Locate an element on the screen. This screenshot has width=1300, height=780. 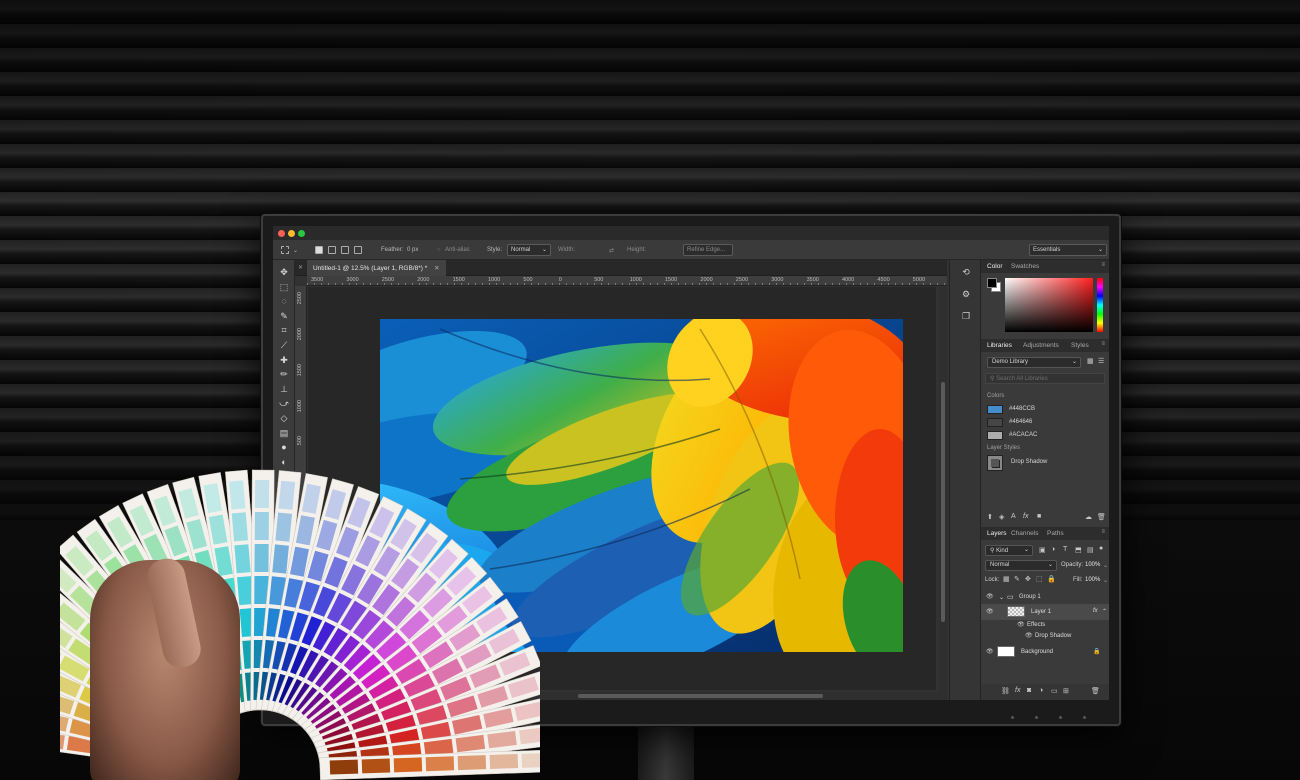
delete-layer-icon: 🗑 is located at coordinates (1095, 691).